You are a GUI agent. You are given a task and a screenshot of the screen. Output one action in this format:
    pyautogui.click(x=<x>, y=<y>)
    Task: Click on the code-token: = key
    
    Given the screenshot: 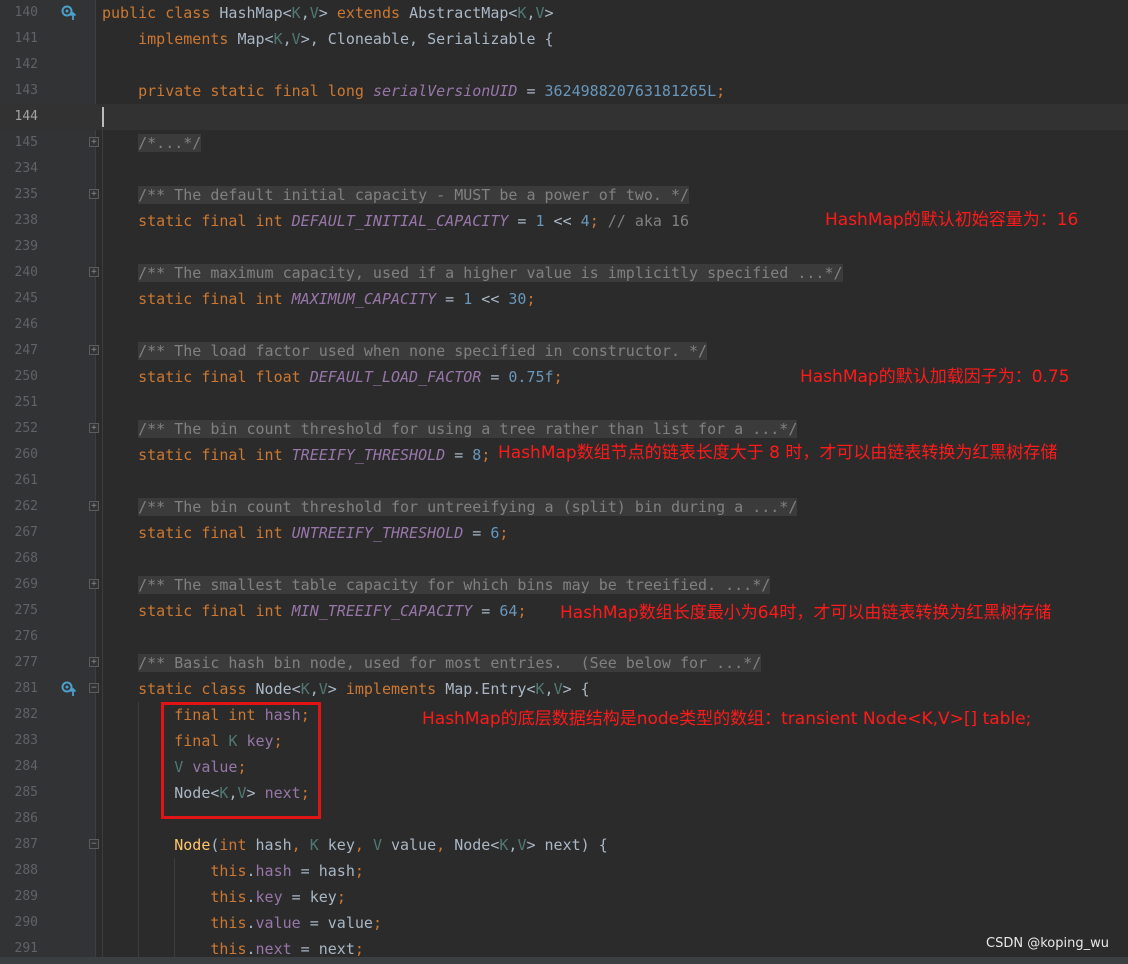 What is the action you would take?
    pyautogui.click(x=309, y=897)
    